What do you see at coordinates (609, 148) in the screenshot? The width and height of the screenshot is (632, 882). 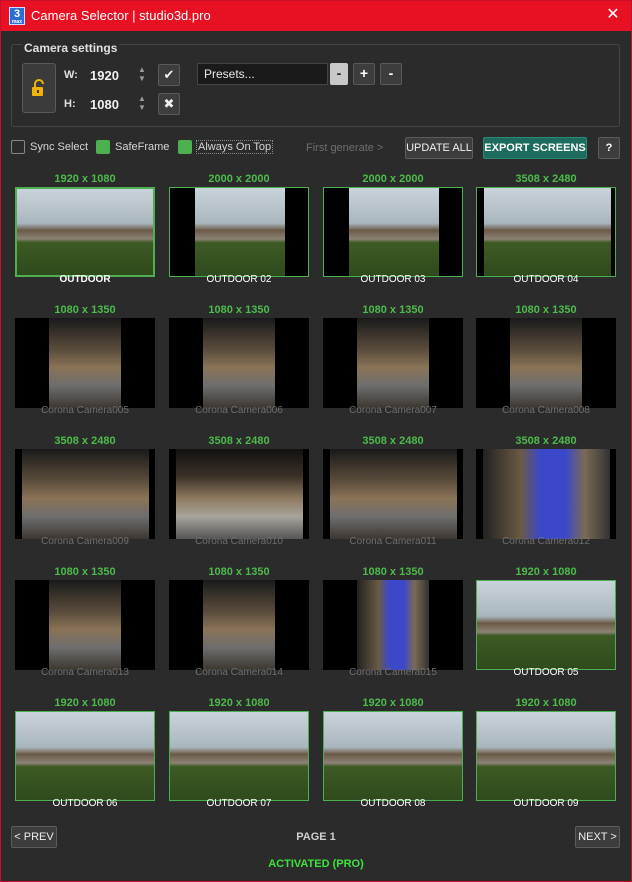 I see `help-button: ?` at bounding box center [609, 148].